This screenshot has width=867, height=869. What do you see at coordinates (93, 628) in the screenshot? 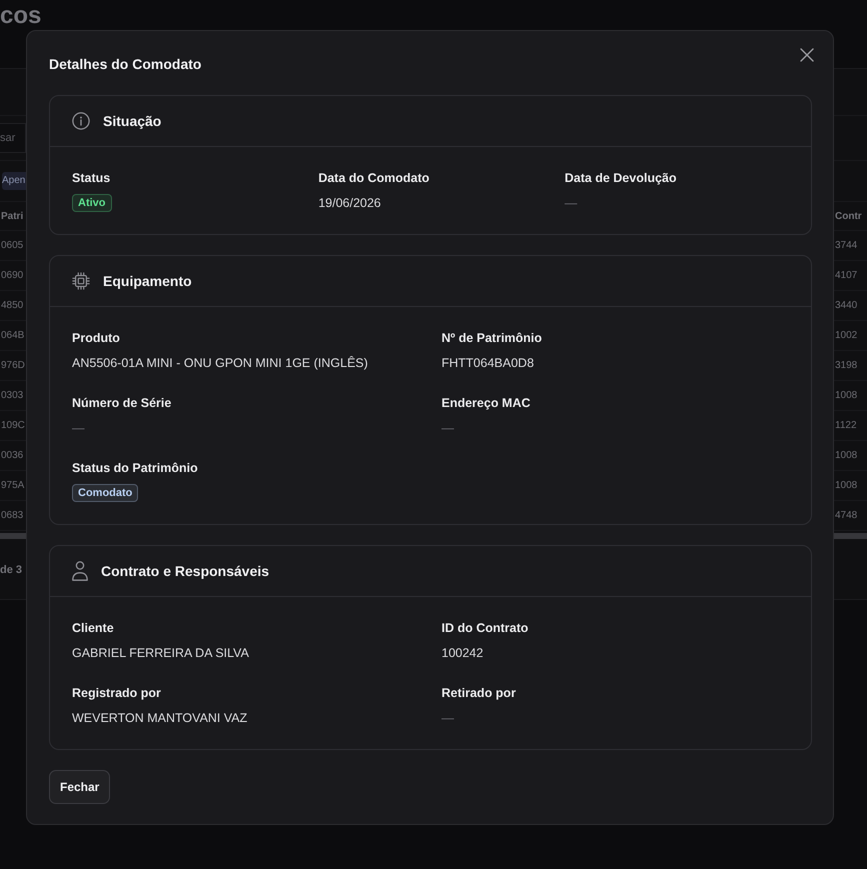
I see `field-label: Cliente` at bounding box center [93, 628].